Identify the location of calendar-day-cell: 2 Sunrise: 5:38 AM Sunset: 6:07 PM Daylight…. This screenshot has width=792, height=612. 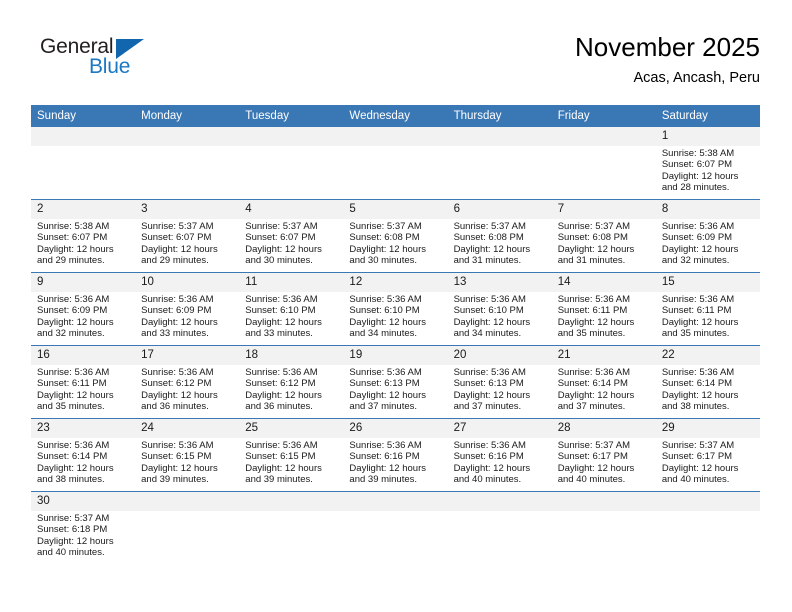
(83, 236).